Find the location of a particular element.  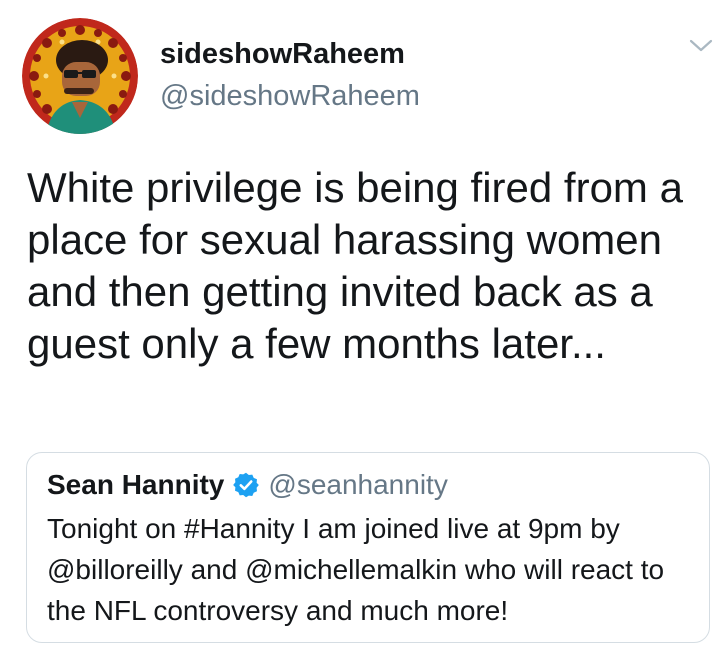

tweet-menu-button is located at coordinates (701, 46).